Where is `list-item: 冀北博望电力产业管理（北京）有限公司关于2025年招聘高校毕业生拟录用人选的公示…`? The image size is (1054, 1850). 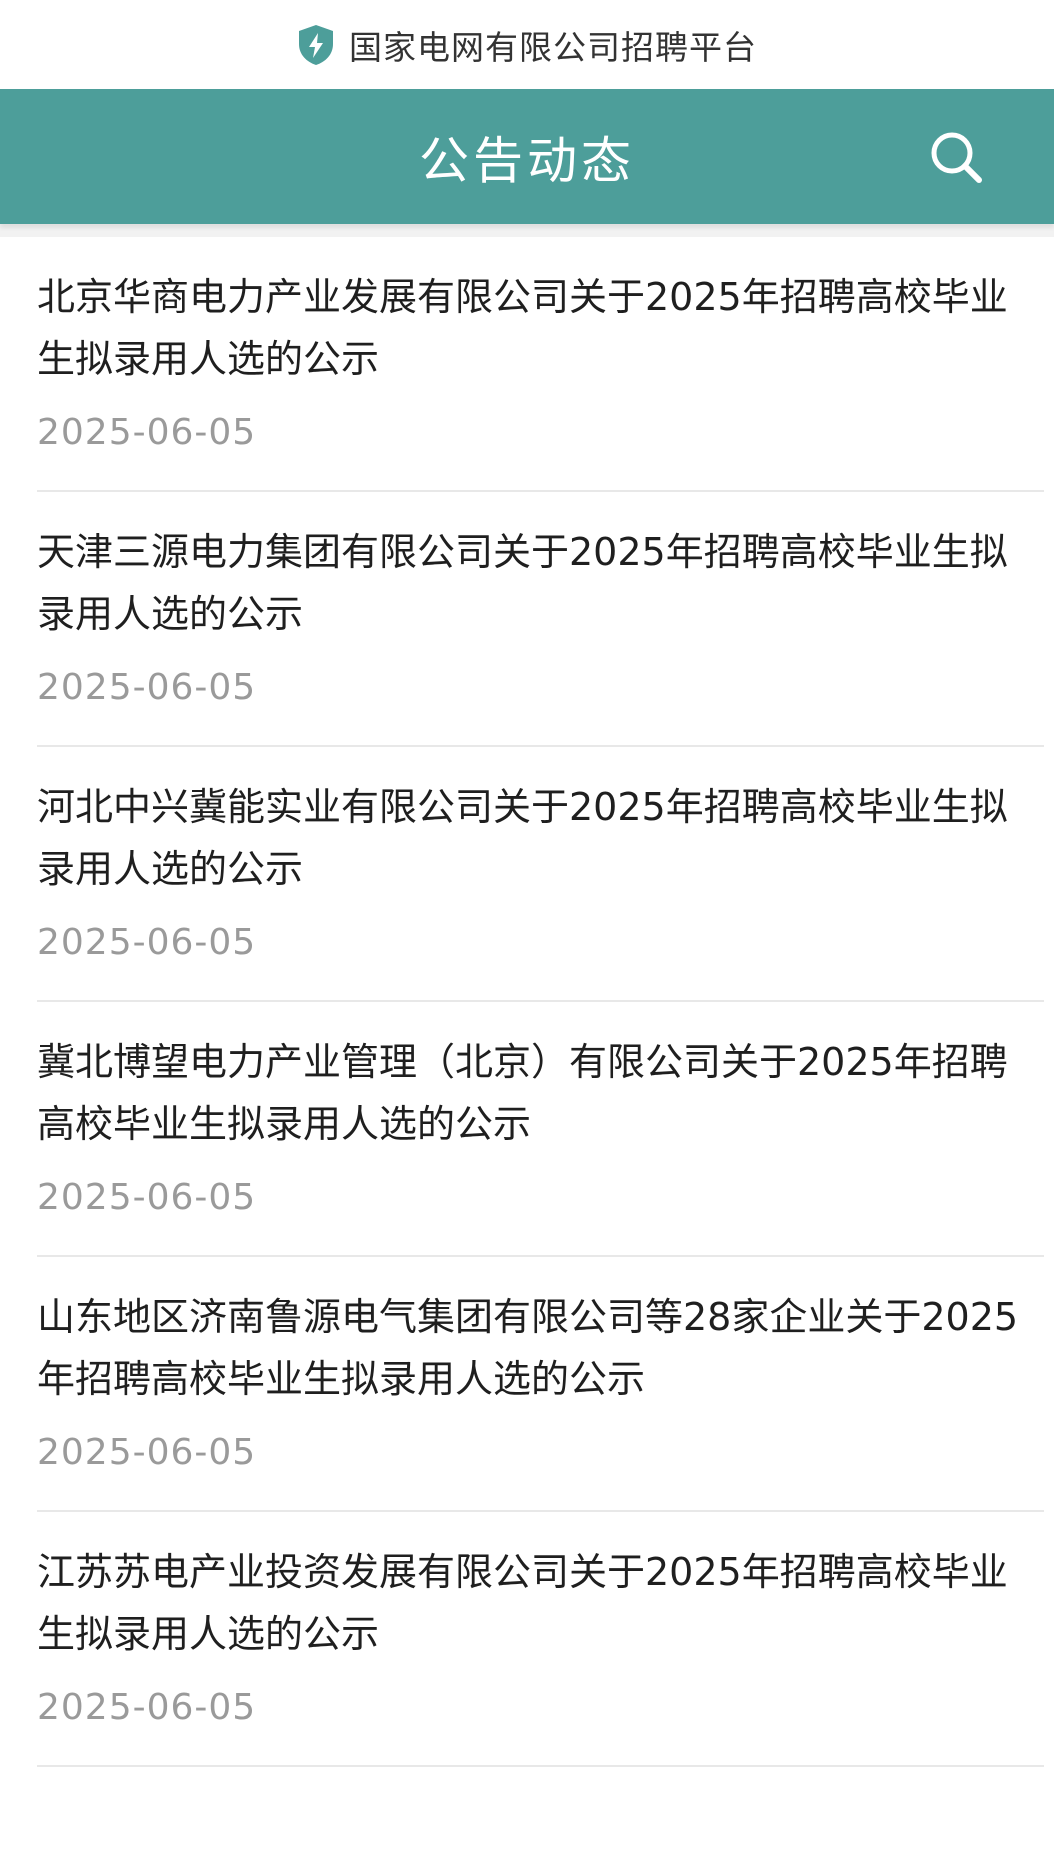 list-item: 冀北博望电力产业管理（北京）有限公司关于2025年招聘高校毕业生拟录用人选的公示… is located at coordinates (540, 1129).